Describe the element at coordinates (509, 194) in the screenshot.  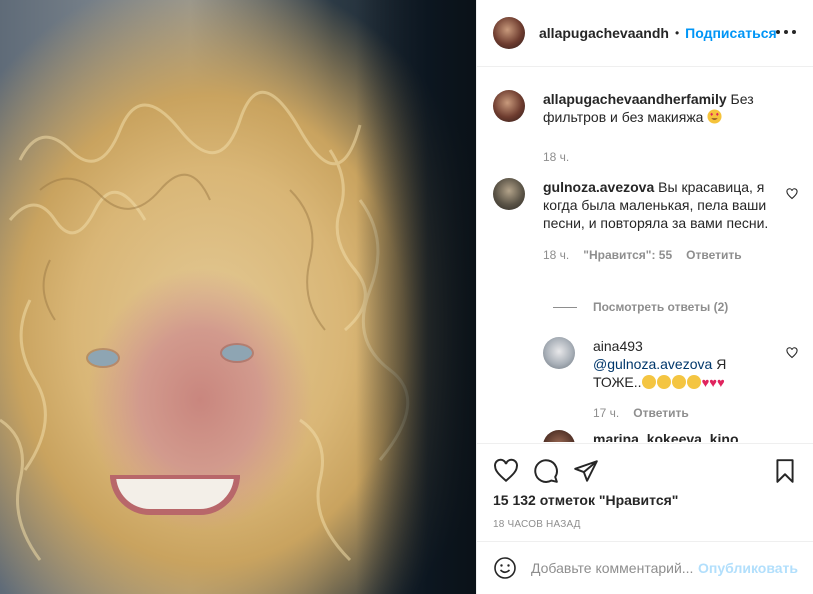
I see `commenter-avatar` at that location.